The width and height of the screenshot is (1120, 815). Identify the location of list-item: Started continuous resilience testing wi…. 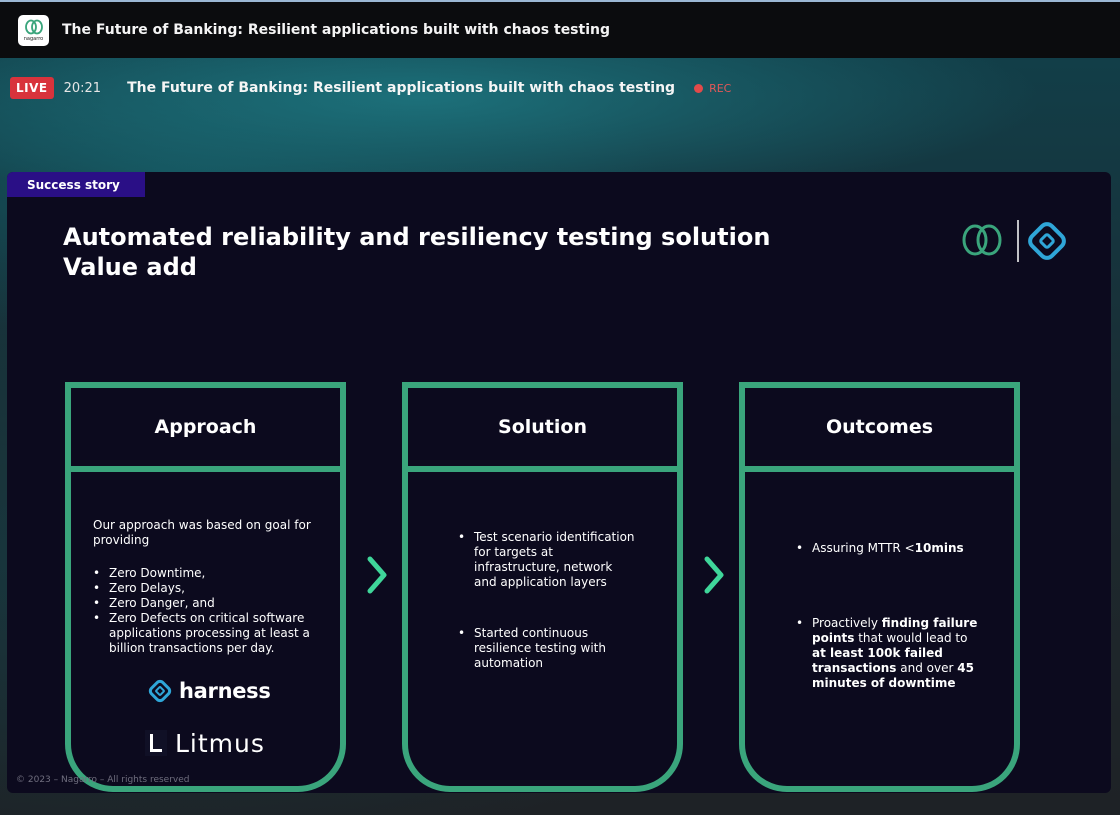
(548, 648).